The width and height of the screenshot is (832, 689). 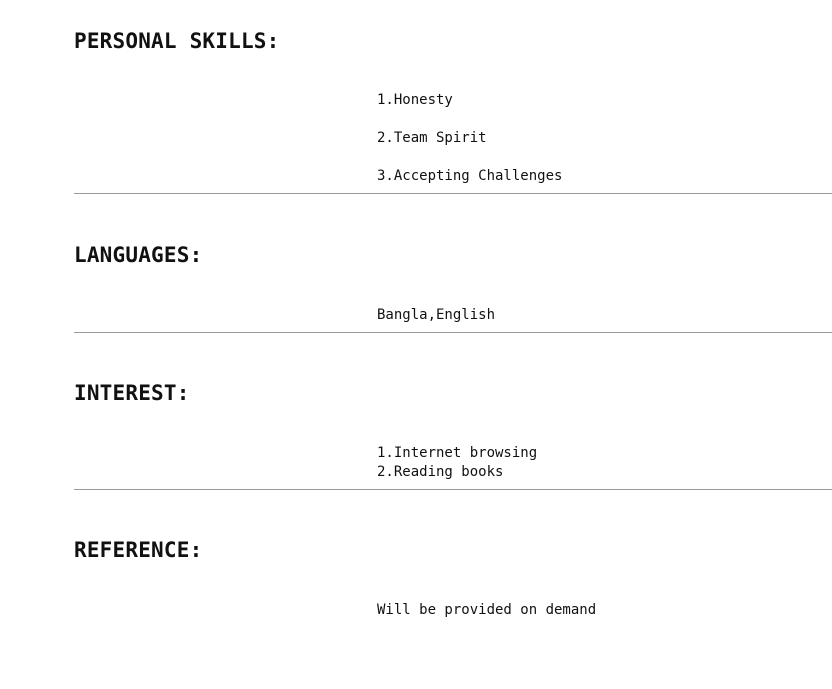 What do you see at coordinates (415, 100) in the screenshot?
I see `personal-skill-item: 1.Honesty` at bounding box center [415, 100].